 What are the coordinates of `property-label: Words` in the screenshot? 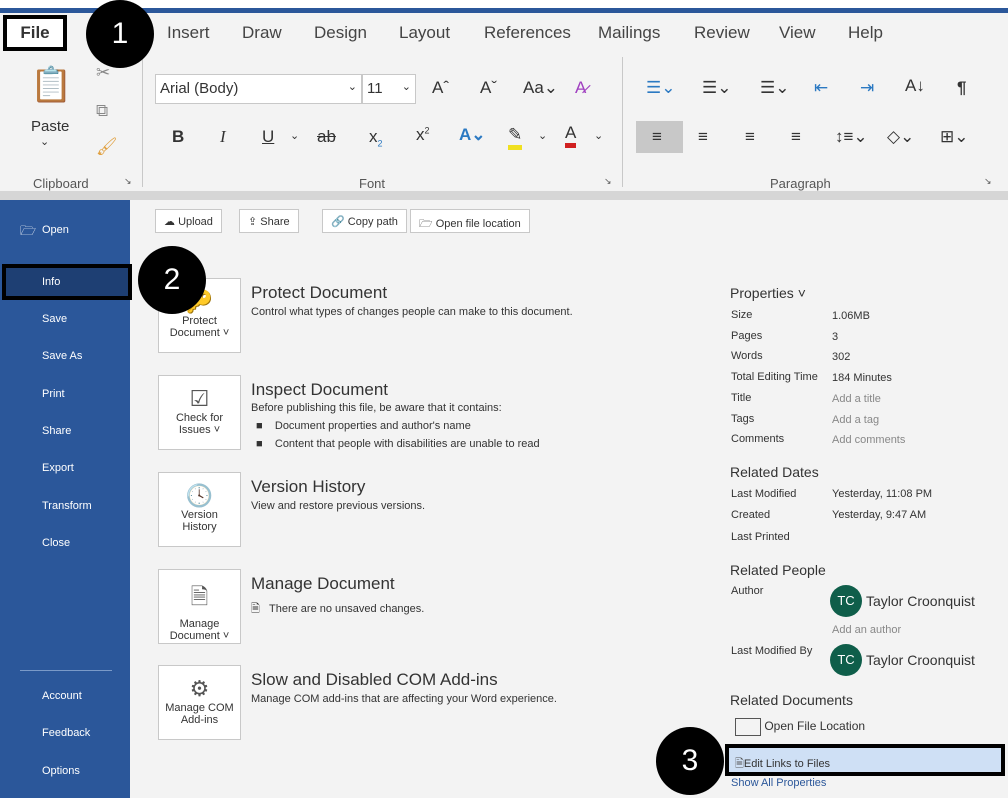 It's located at (747, 356).